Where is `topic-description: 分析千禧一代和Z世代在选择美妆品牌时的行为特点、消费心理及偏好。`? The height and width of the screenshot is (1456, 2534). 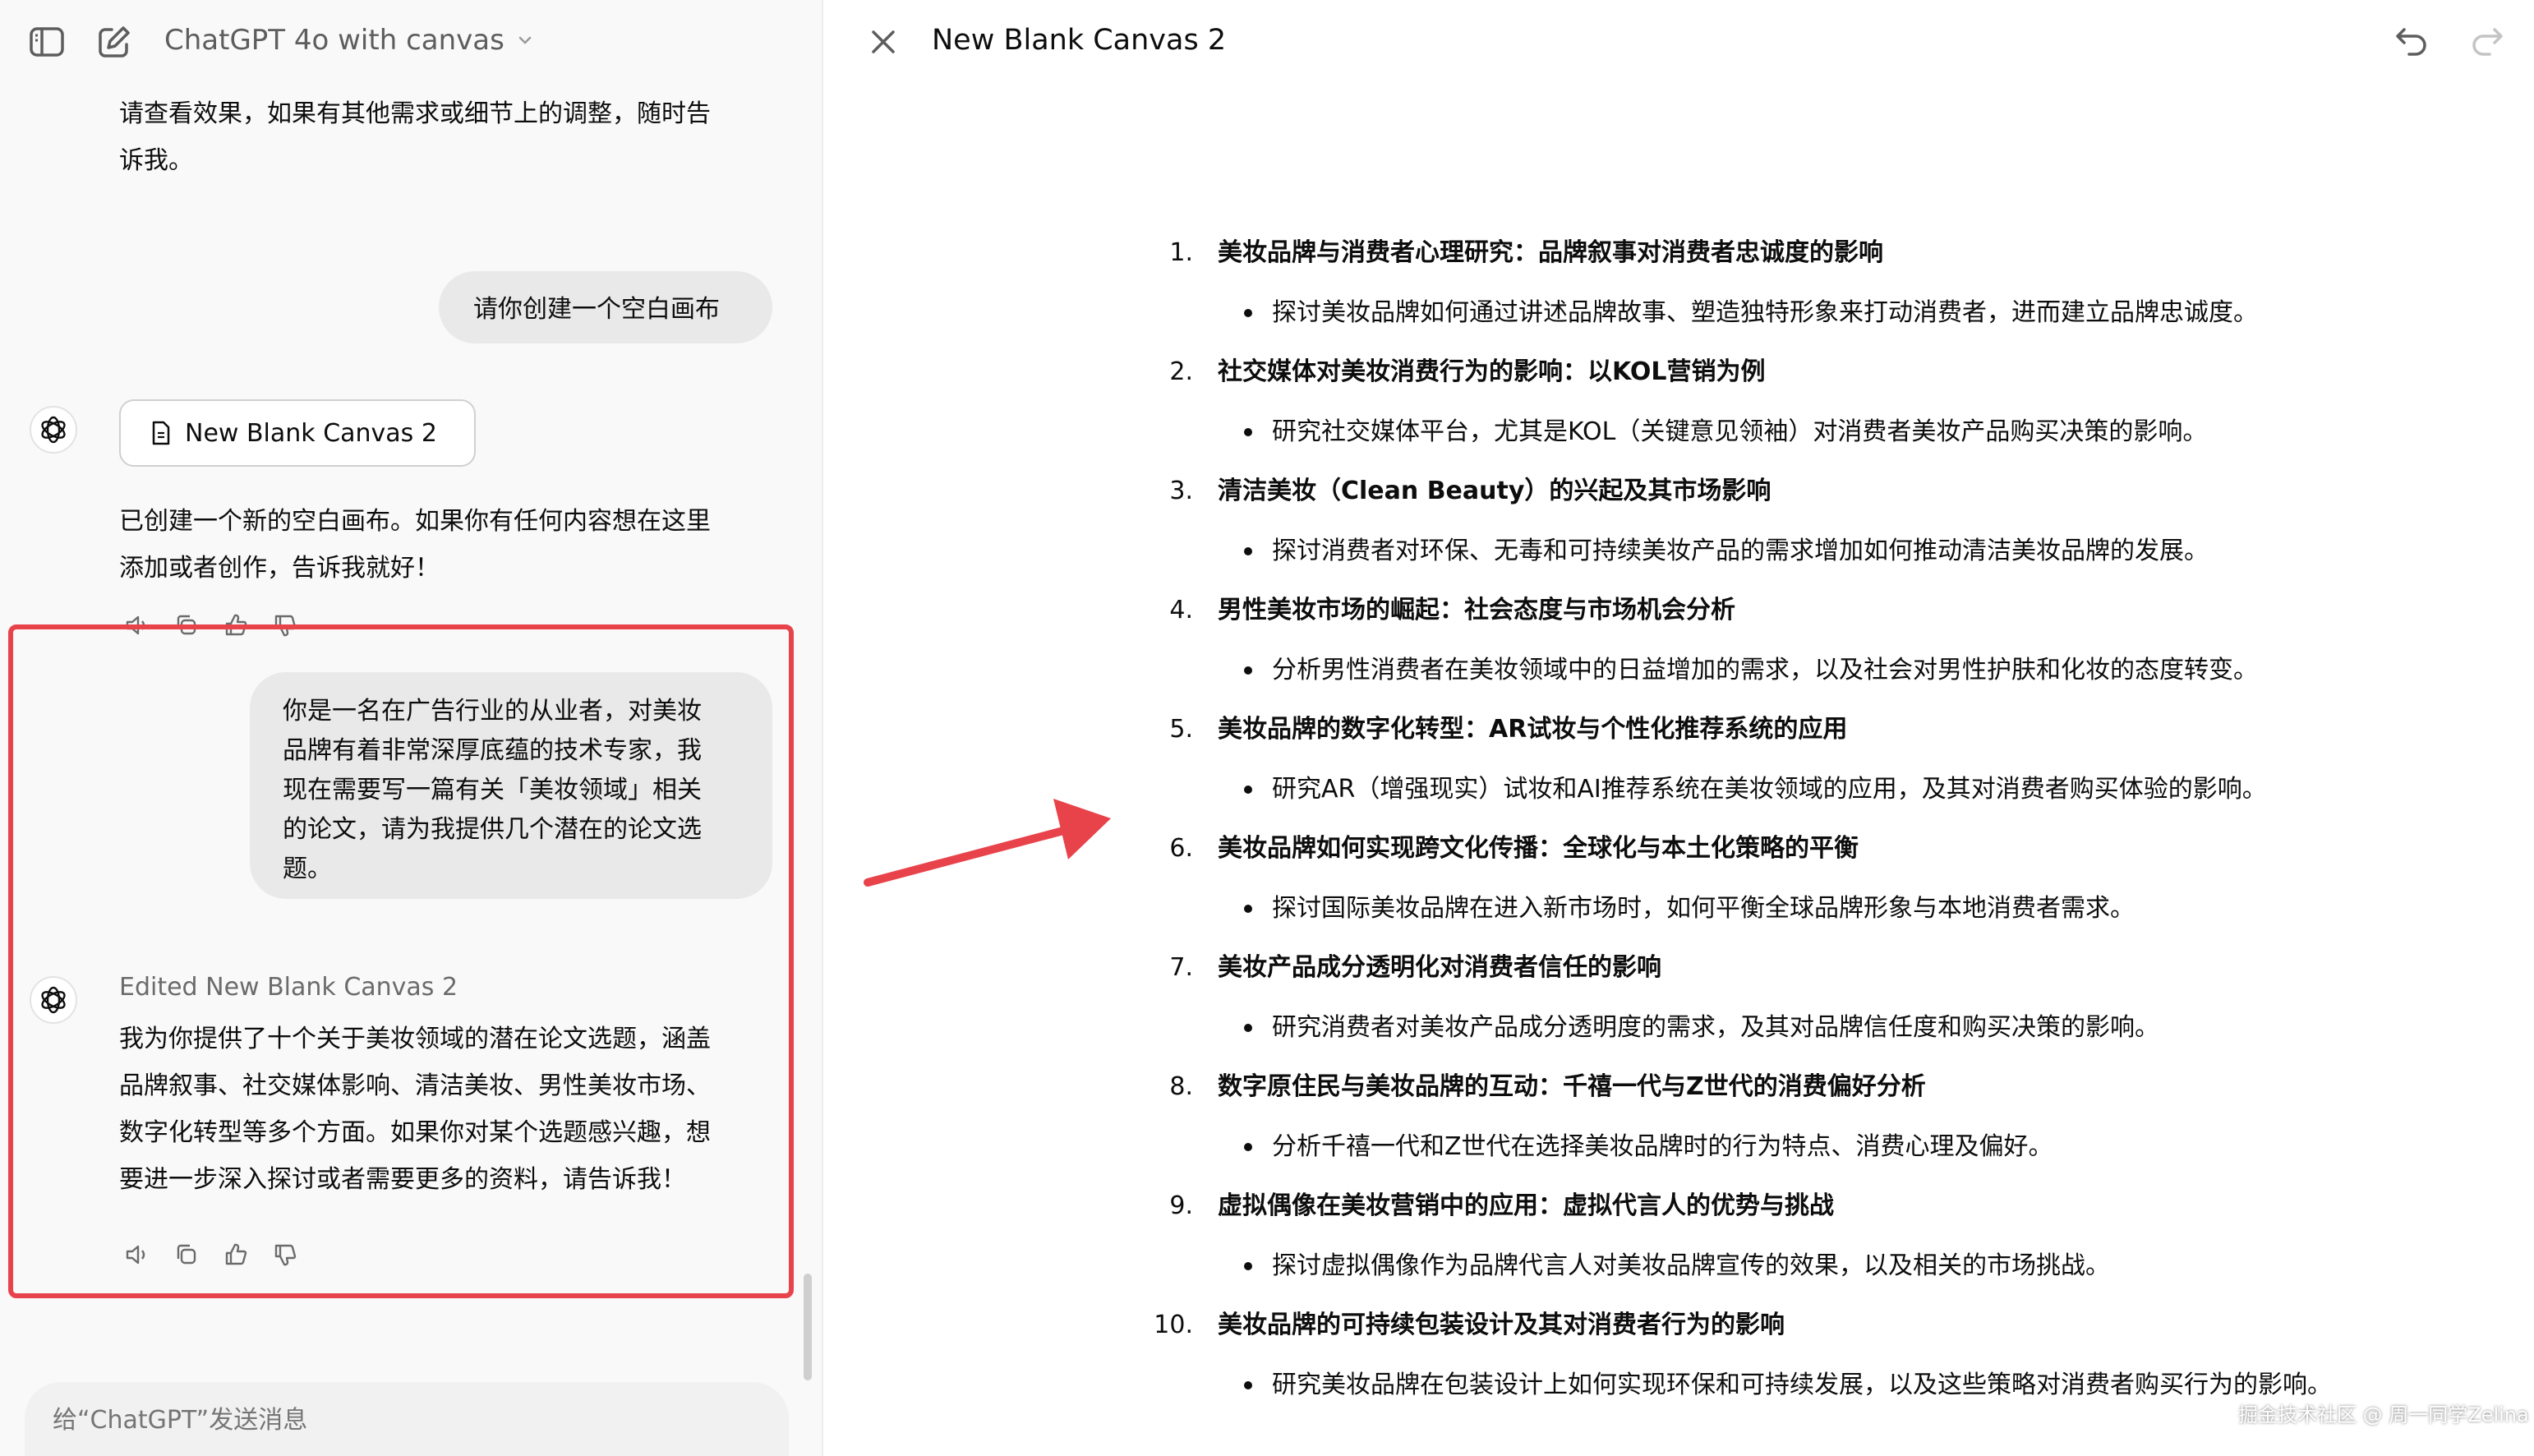
topic-description: 分析千禧一代和Z世代在选择美妆品牌时的行为特点、消费心理及偏好。 is located at coordinates (1662, 1147).